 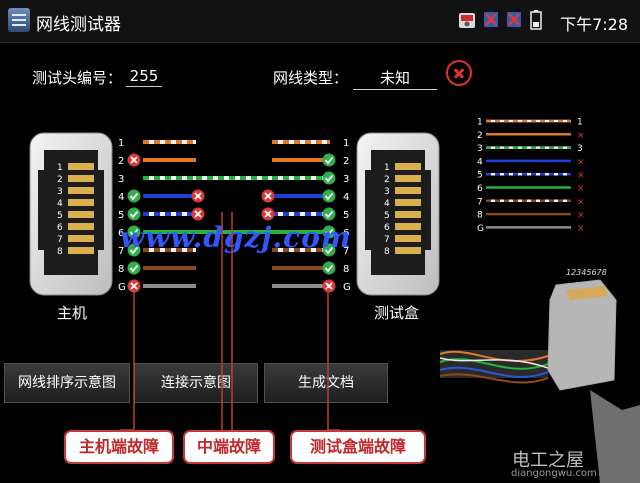 I want to click on pin-number-left: G, so click(x=122, y=287).